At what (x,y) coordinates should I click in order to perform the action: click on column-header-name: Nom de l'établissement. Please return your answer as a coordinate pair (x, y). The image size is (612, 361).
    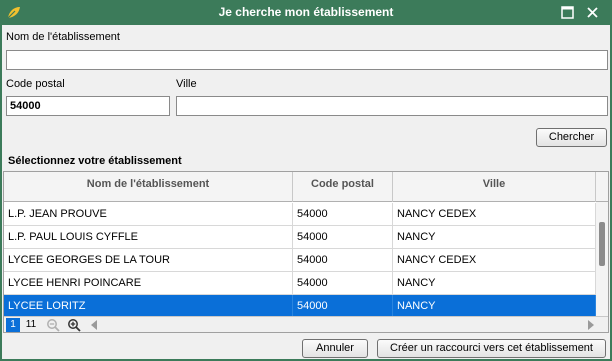
    Looking at the image, I should click on (148, 187).